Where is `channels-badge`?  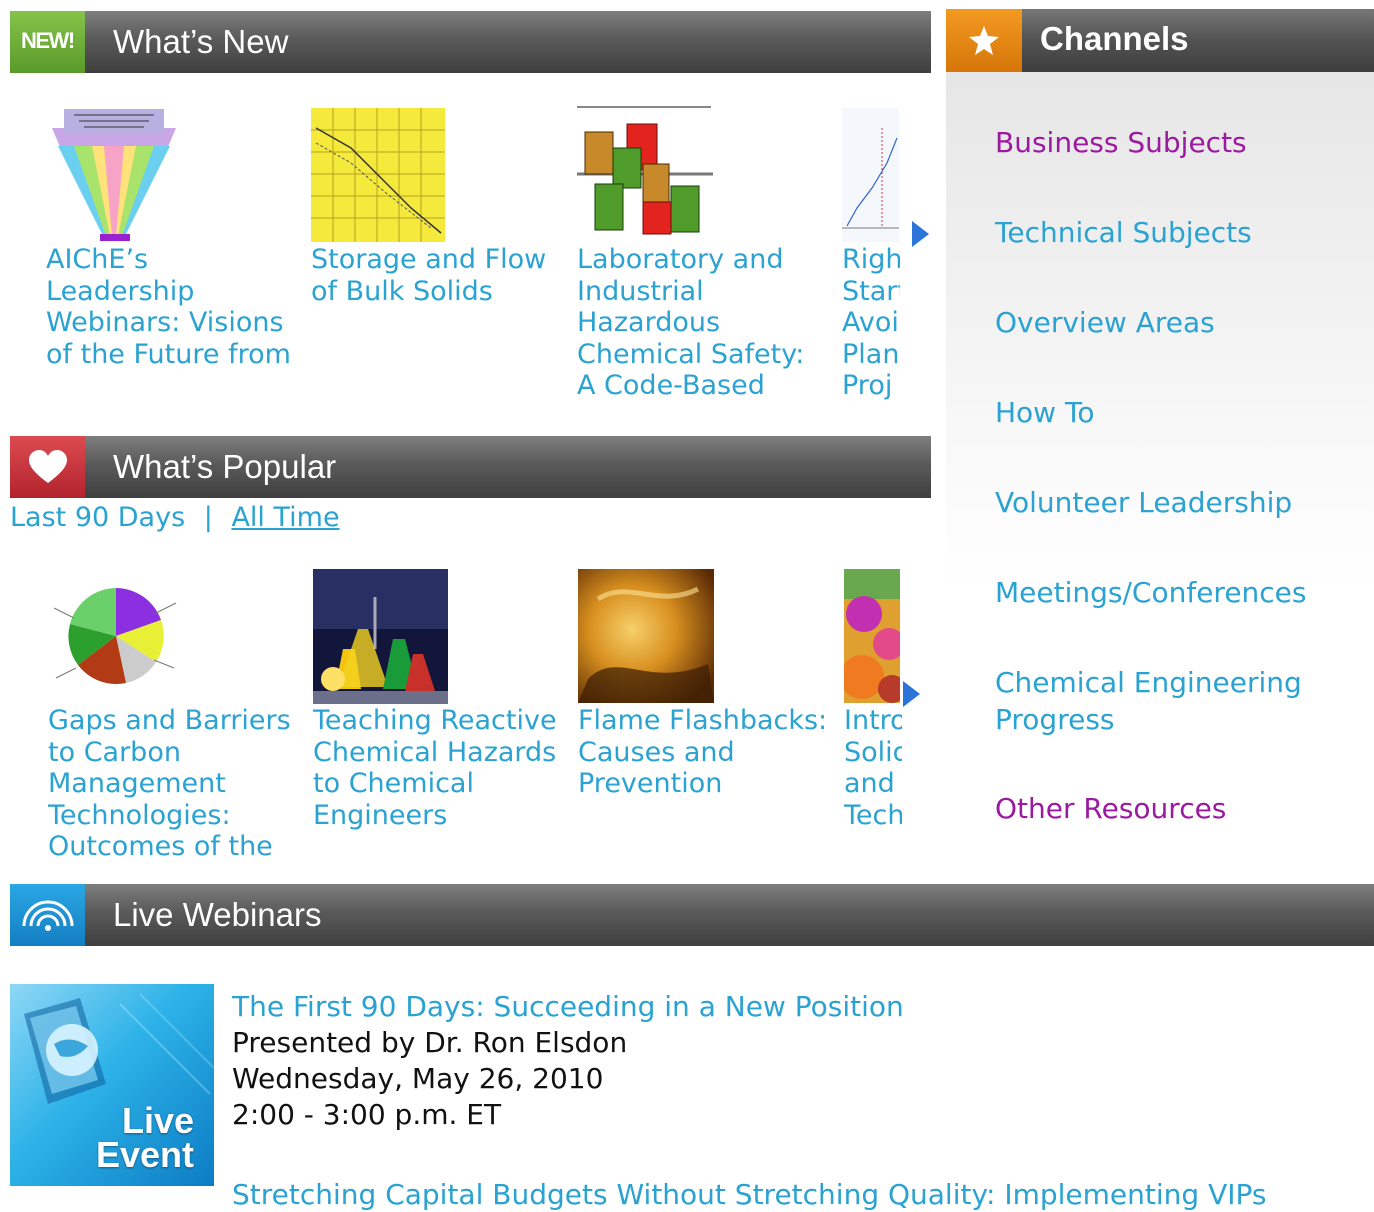
channels-badge is located at coordinates (984, 40).